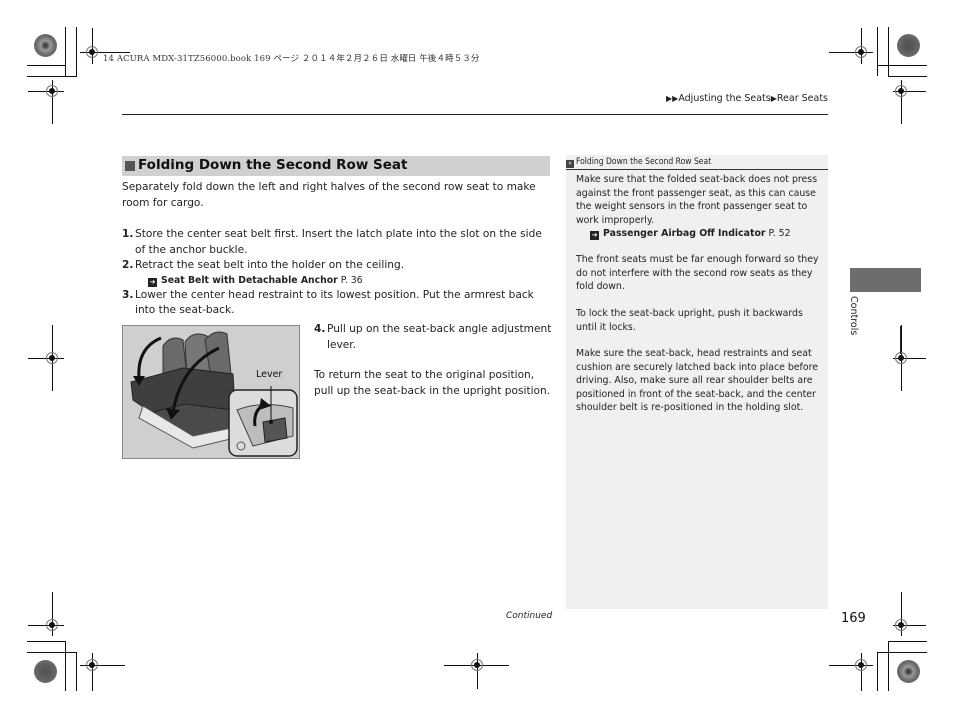 The width and height of the screenshot is (954, 718). Describe the element at coordinates (529, 616) in the screenshot. I see `continued-label: Continued` at that location.